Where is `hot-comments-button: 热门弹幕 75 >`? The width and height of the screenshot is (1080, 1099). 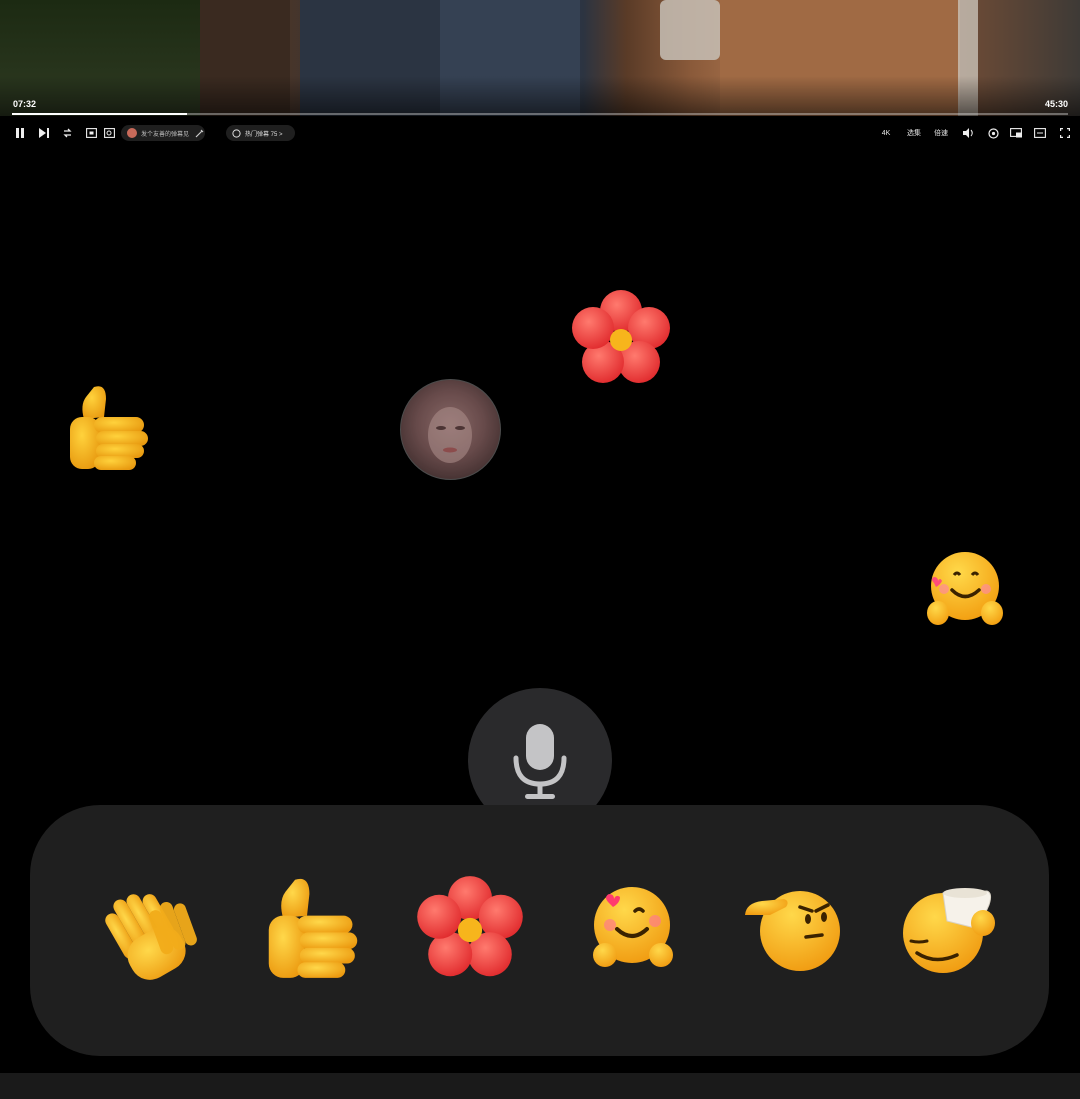 hot-comments-button: 热门弹幕 75 > is located at coordinates (260, 133).